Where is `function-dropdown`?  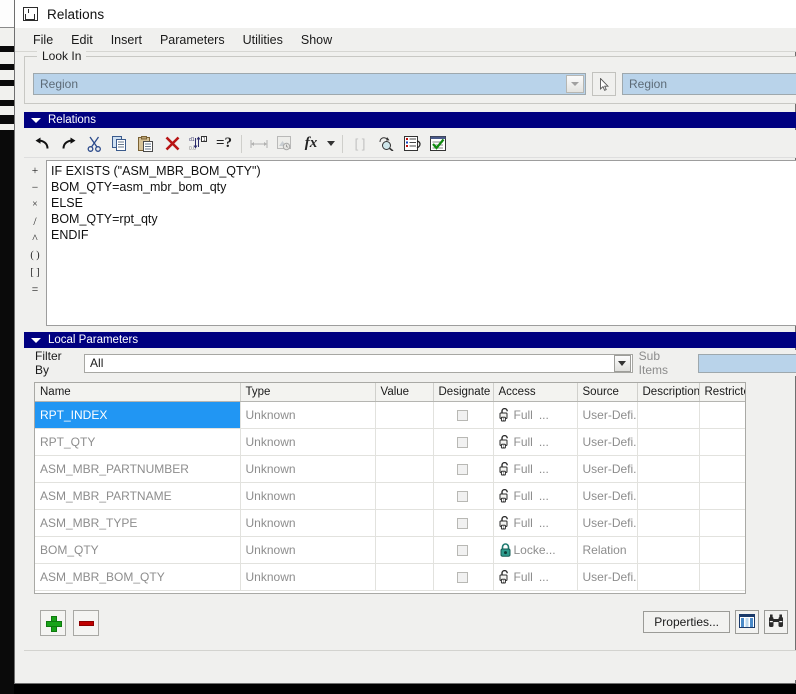 function-dropdown is located at coordinates (331, 144).